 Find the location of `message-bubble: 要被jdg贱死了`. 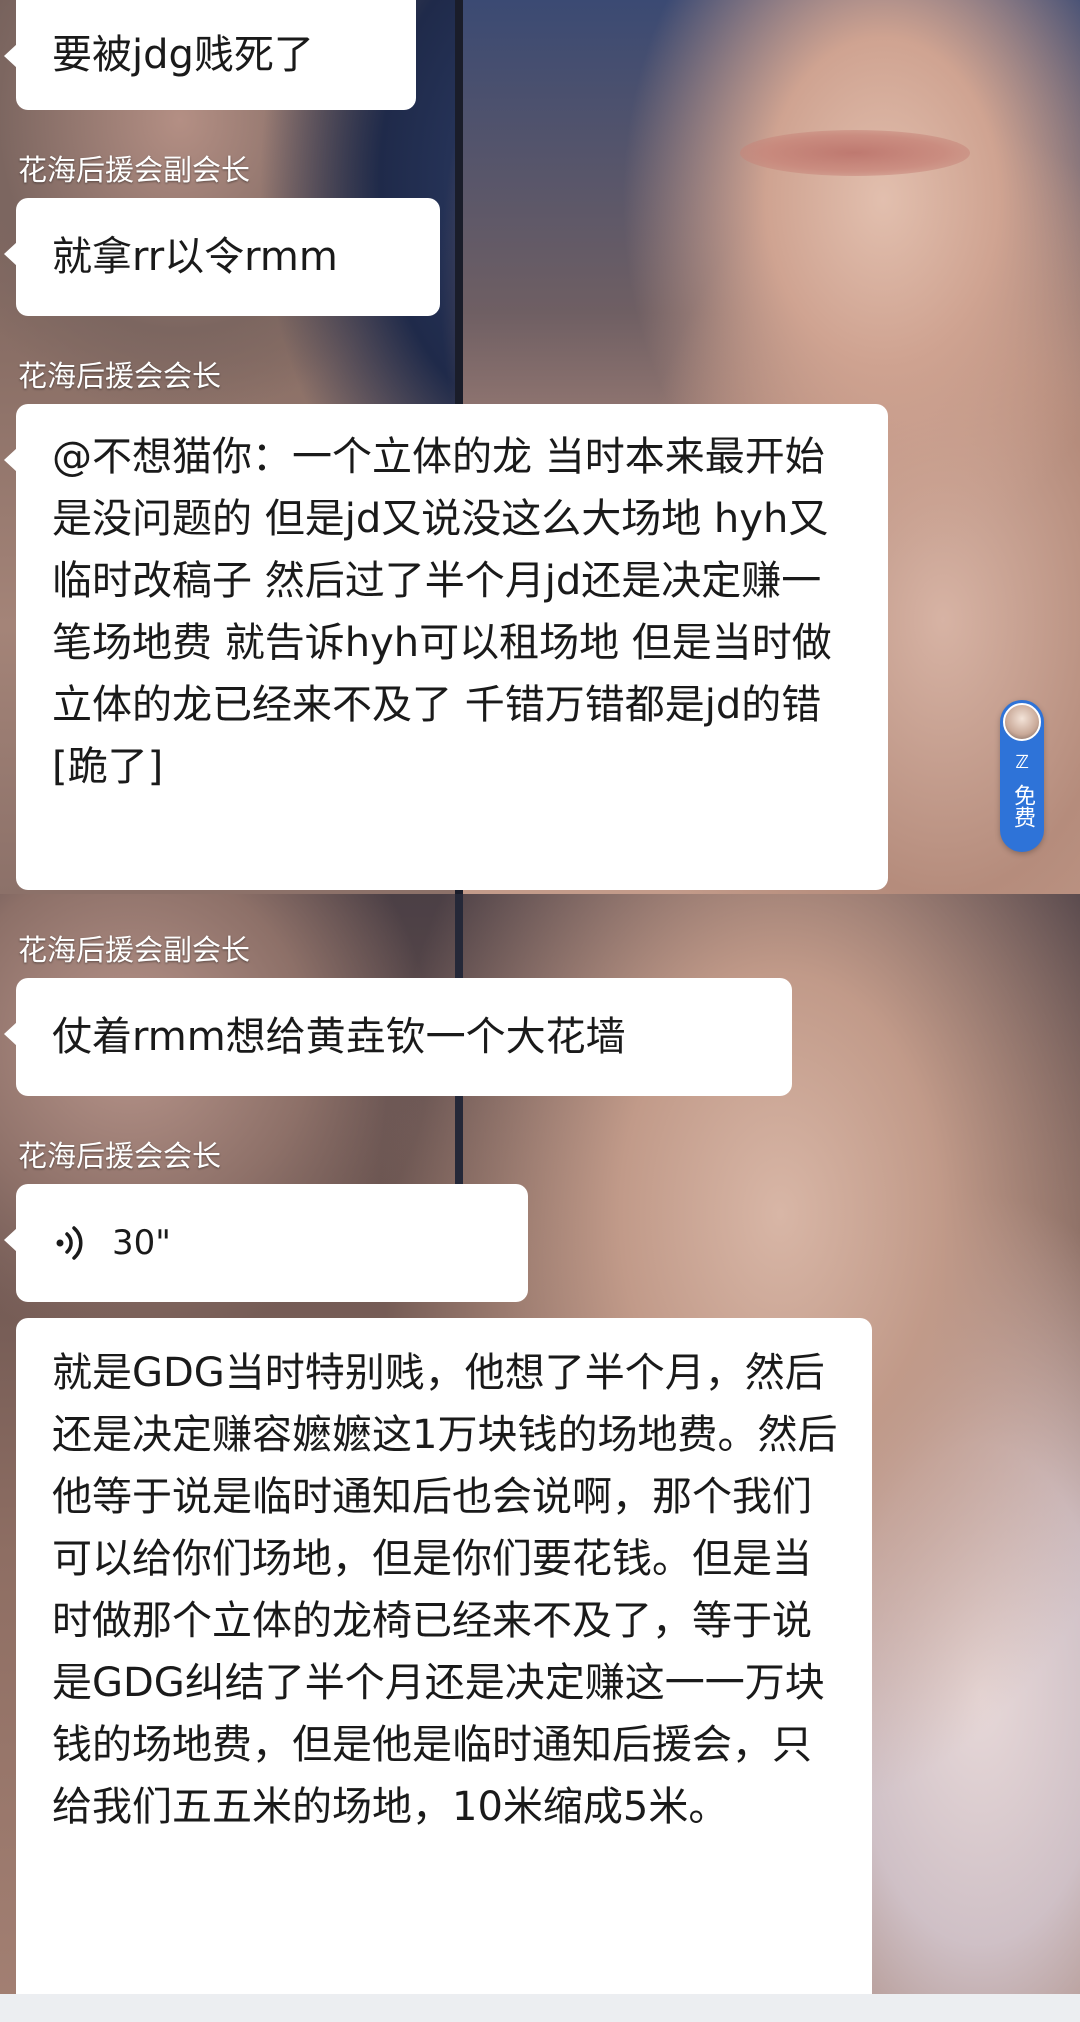

message-bubble: 要被jdg贱死了 is located at coordinates (210, 55).